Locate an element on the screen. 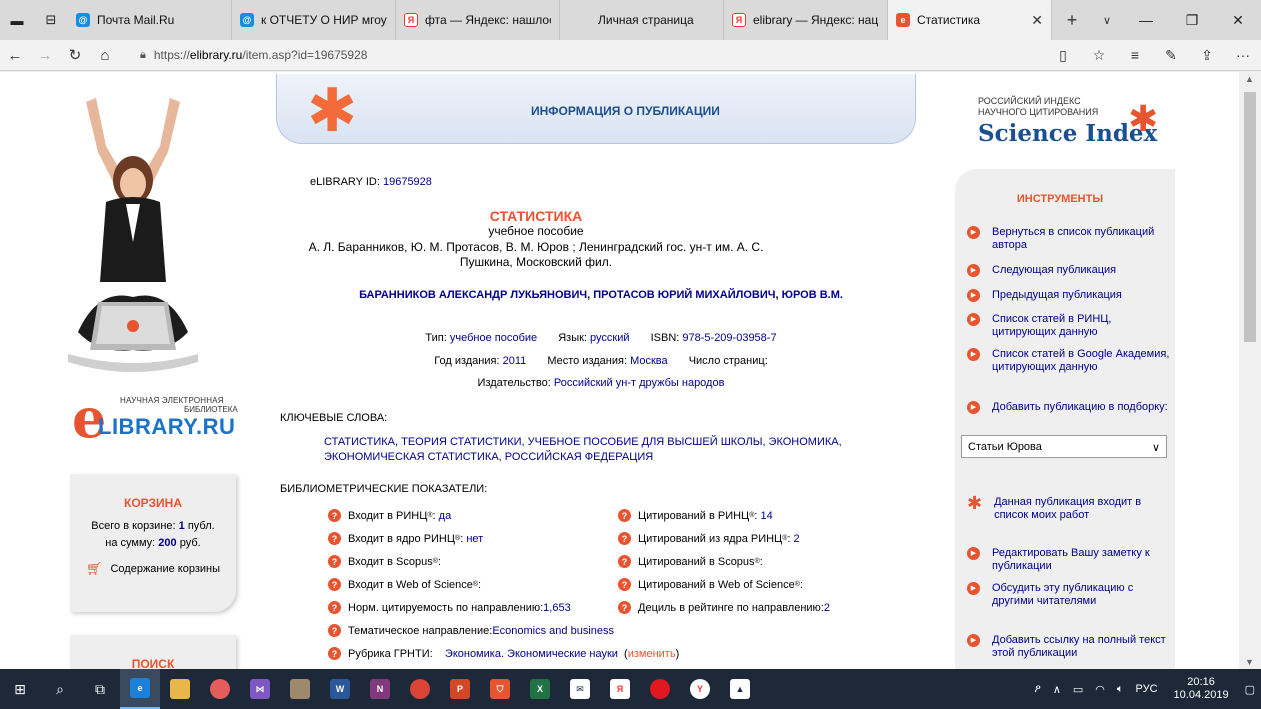 The height and width of the screenshot is (709, 1261). network-icon: ▭ is located at coordinates (1078, 689).